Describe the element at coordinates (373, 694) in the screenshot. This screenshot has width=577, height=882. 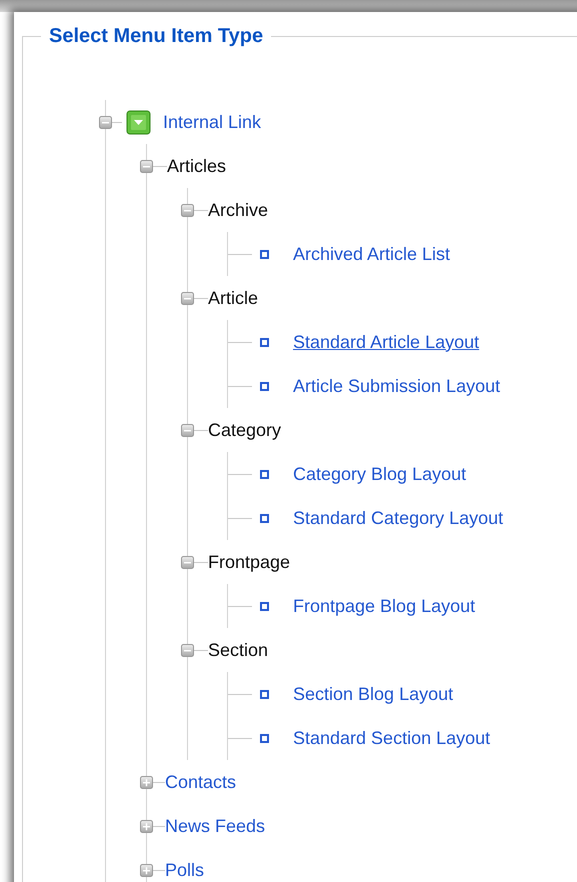
I see `menu-item-link: Section Blog Layout` at that location.